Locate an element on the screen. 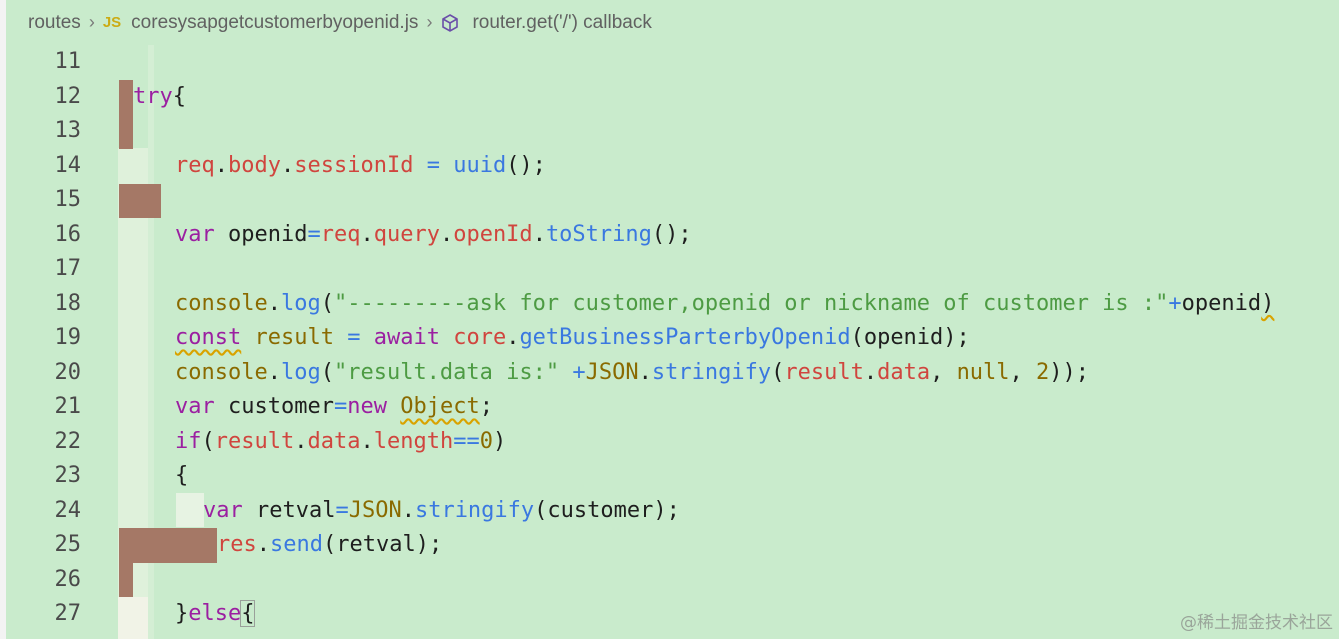  code-line: 24 var retval=JSON.stringify(customer); is located at coordinates (672, 511).